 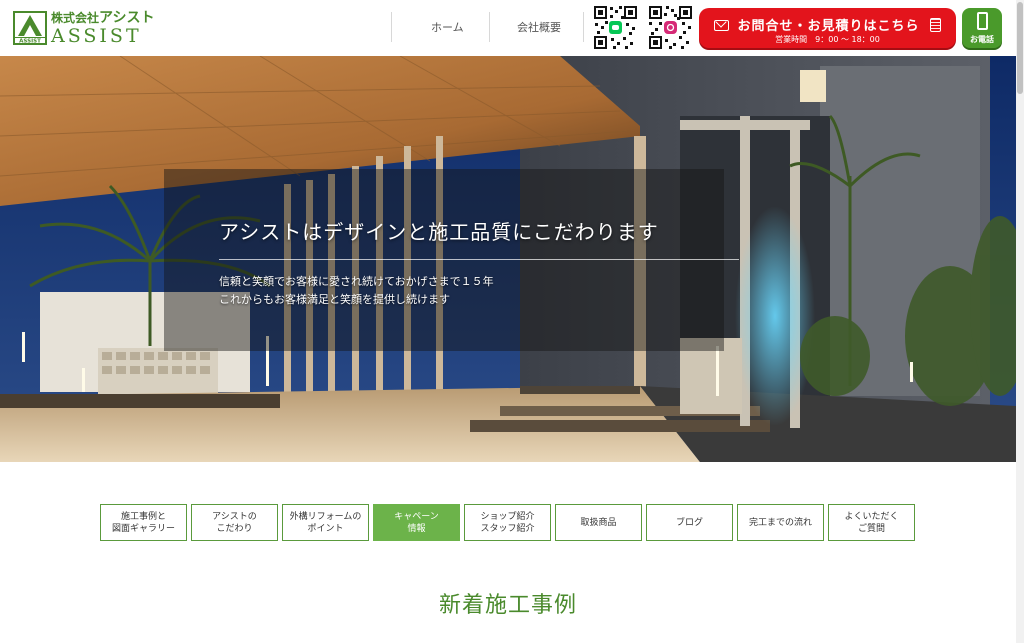 I want to click on mail-icon, so click(x=722, y=25).